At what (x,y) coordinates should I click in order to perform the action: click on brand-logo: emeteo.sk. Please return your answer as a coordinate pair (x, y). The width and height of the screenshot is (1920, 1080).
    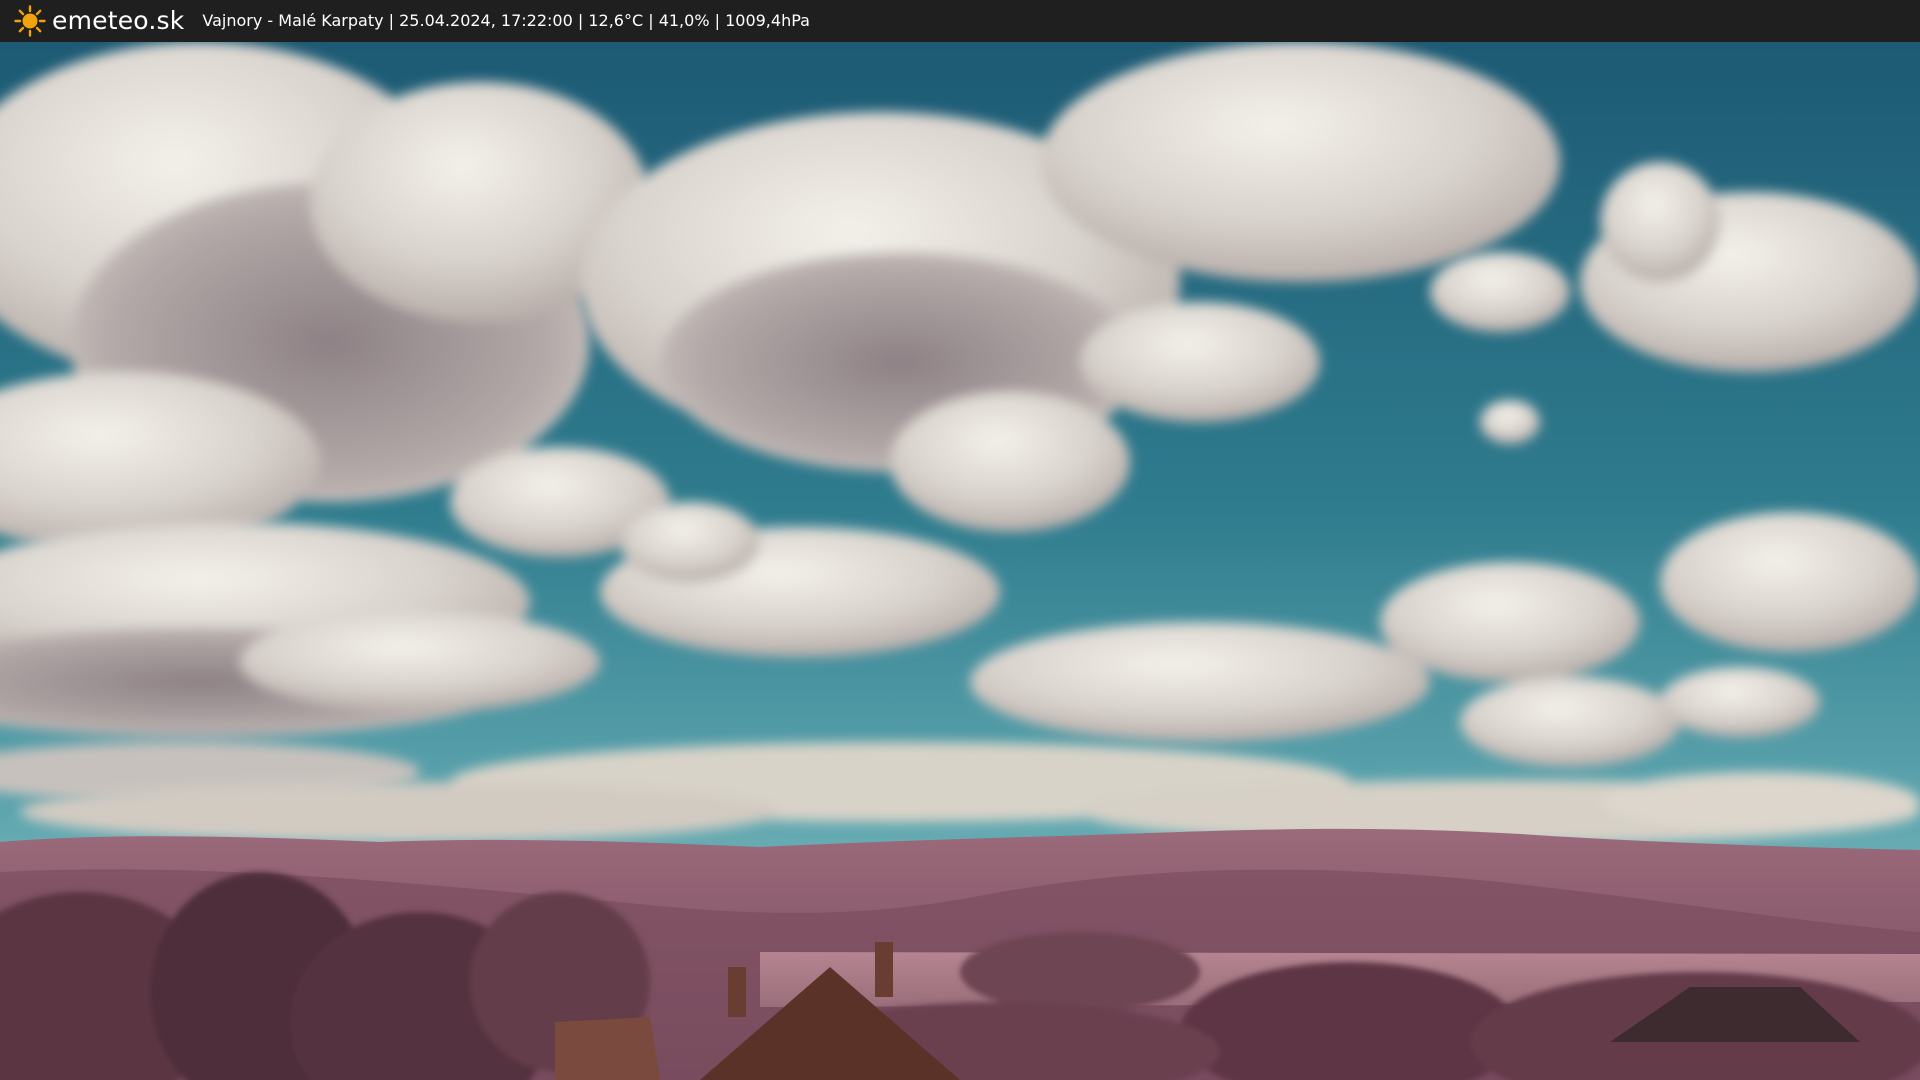
    Looking at the image, I should click on (99, 21).